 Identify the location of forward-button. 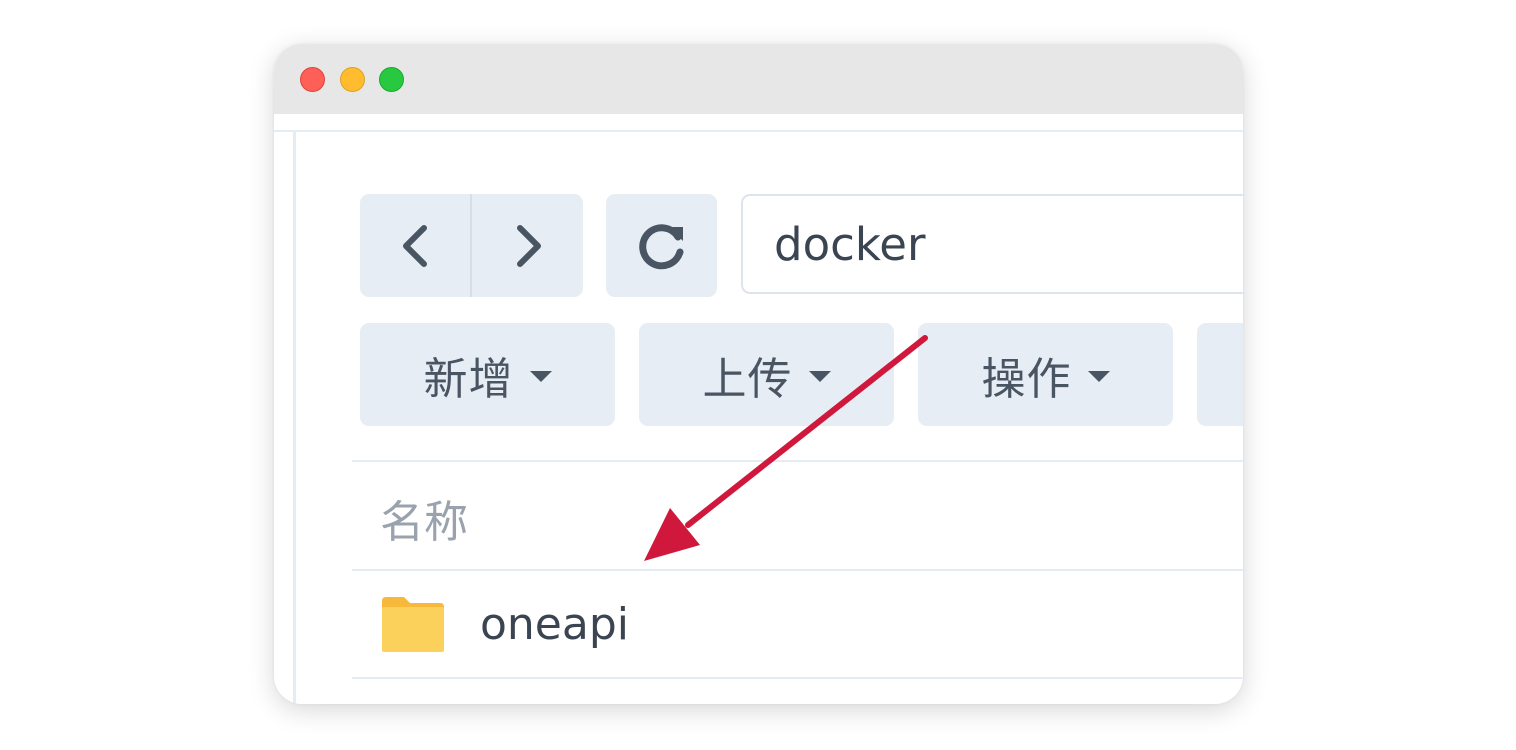
(527, 245).